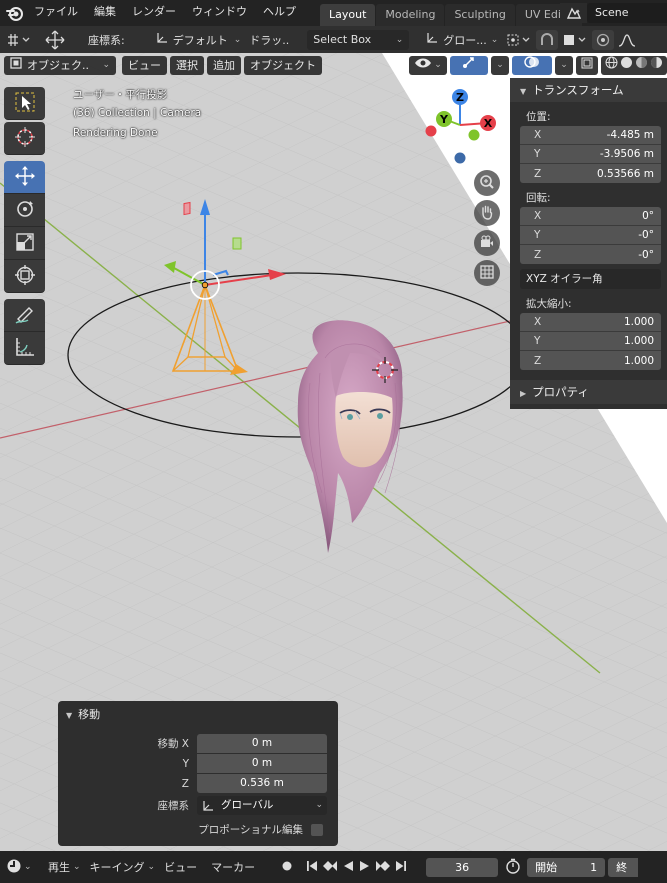 The height and width of the screenshot is (883, 667). I want to click on gizmo-toggle, so click(469, 65).